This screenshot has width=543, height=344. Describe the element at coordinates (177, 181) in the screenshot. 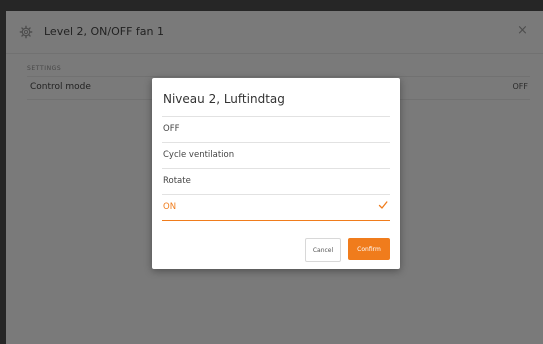

I see `option-label: Rotate` at that location.